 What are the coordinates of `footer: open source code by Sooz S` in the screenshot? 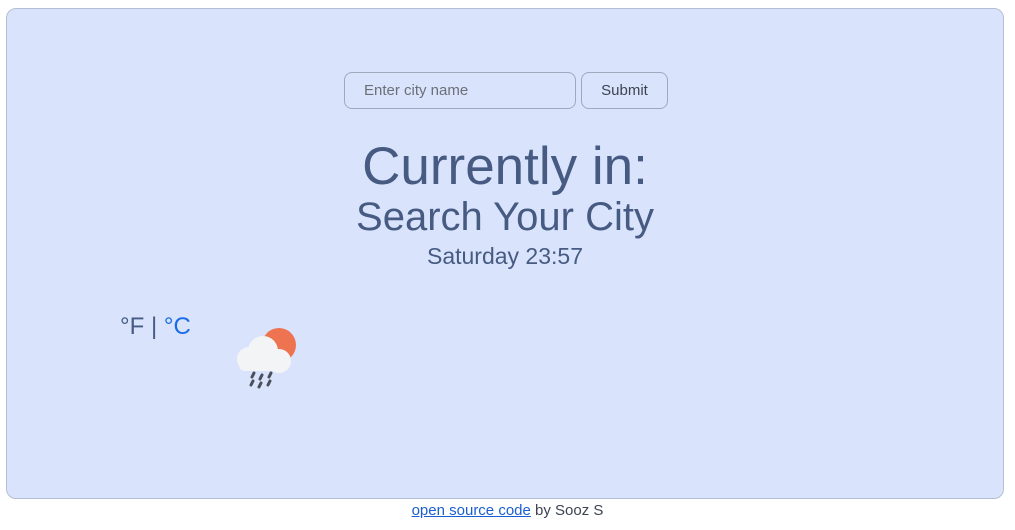 It's located at (507, 510).